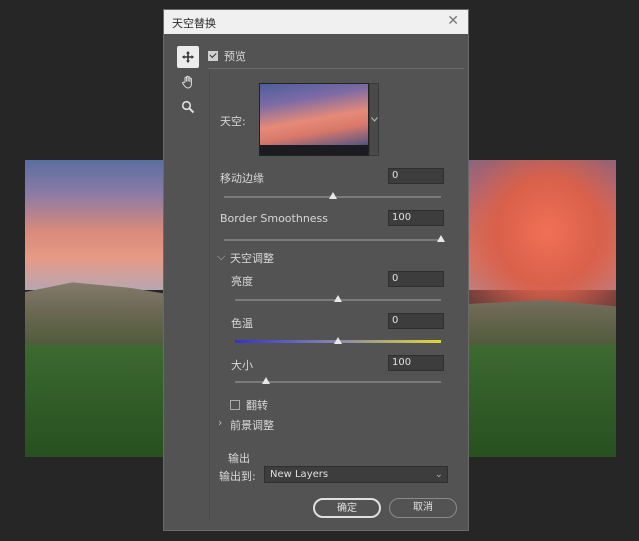 The height and width of the screenshot is (541, 639). I want to click on cancel-button: 取消, so click(423, 508).